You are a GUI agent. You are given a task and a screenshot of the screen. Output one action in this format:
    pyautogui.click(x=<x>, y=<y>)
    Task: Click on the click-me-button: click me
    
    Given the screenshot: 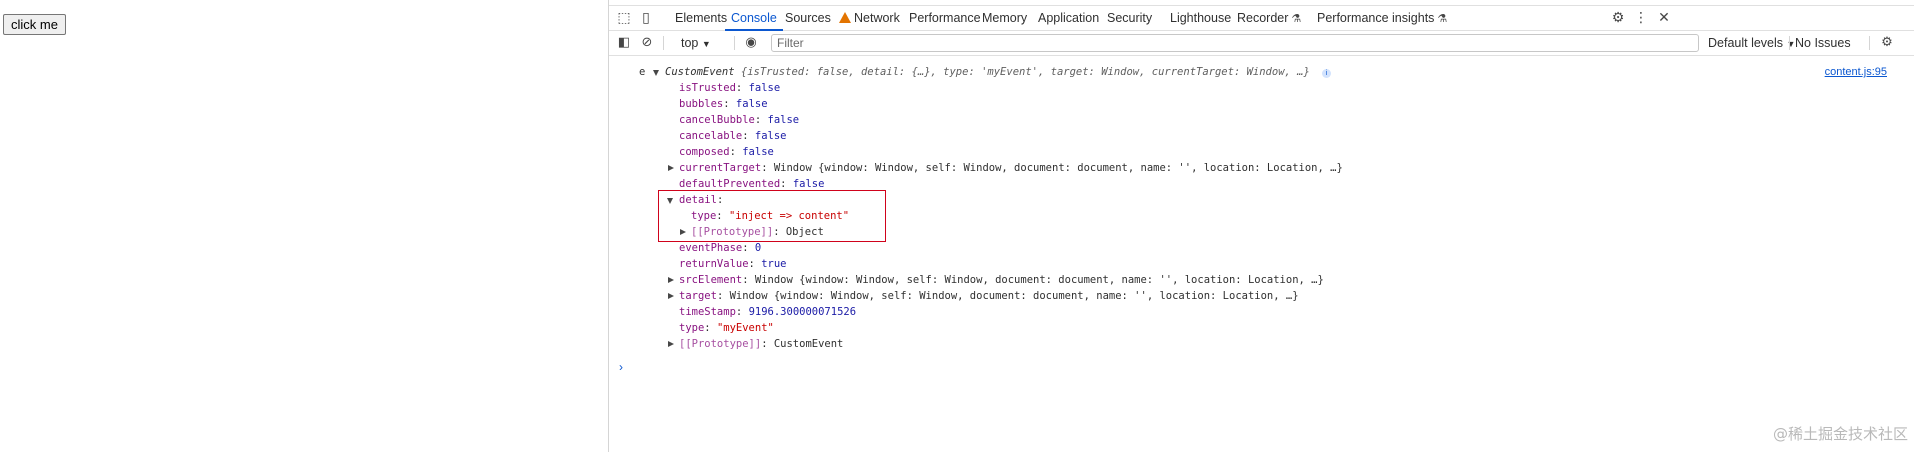 What is the action you would take?
    pyautogui.click(x=34, y=24)
    